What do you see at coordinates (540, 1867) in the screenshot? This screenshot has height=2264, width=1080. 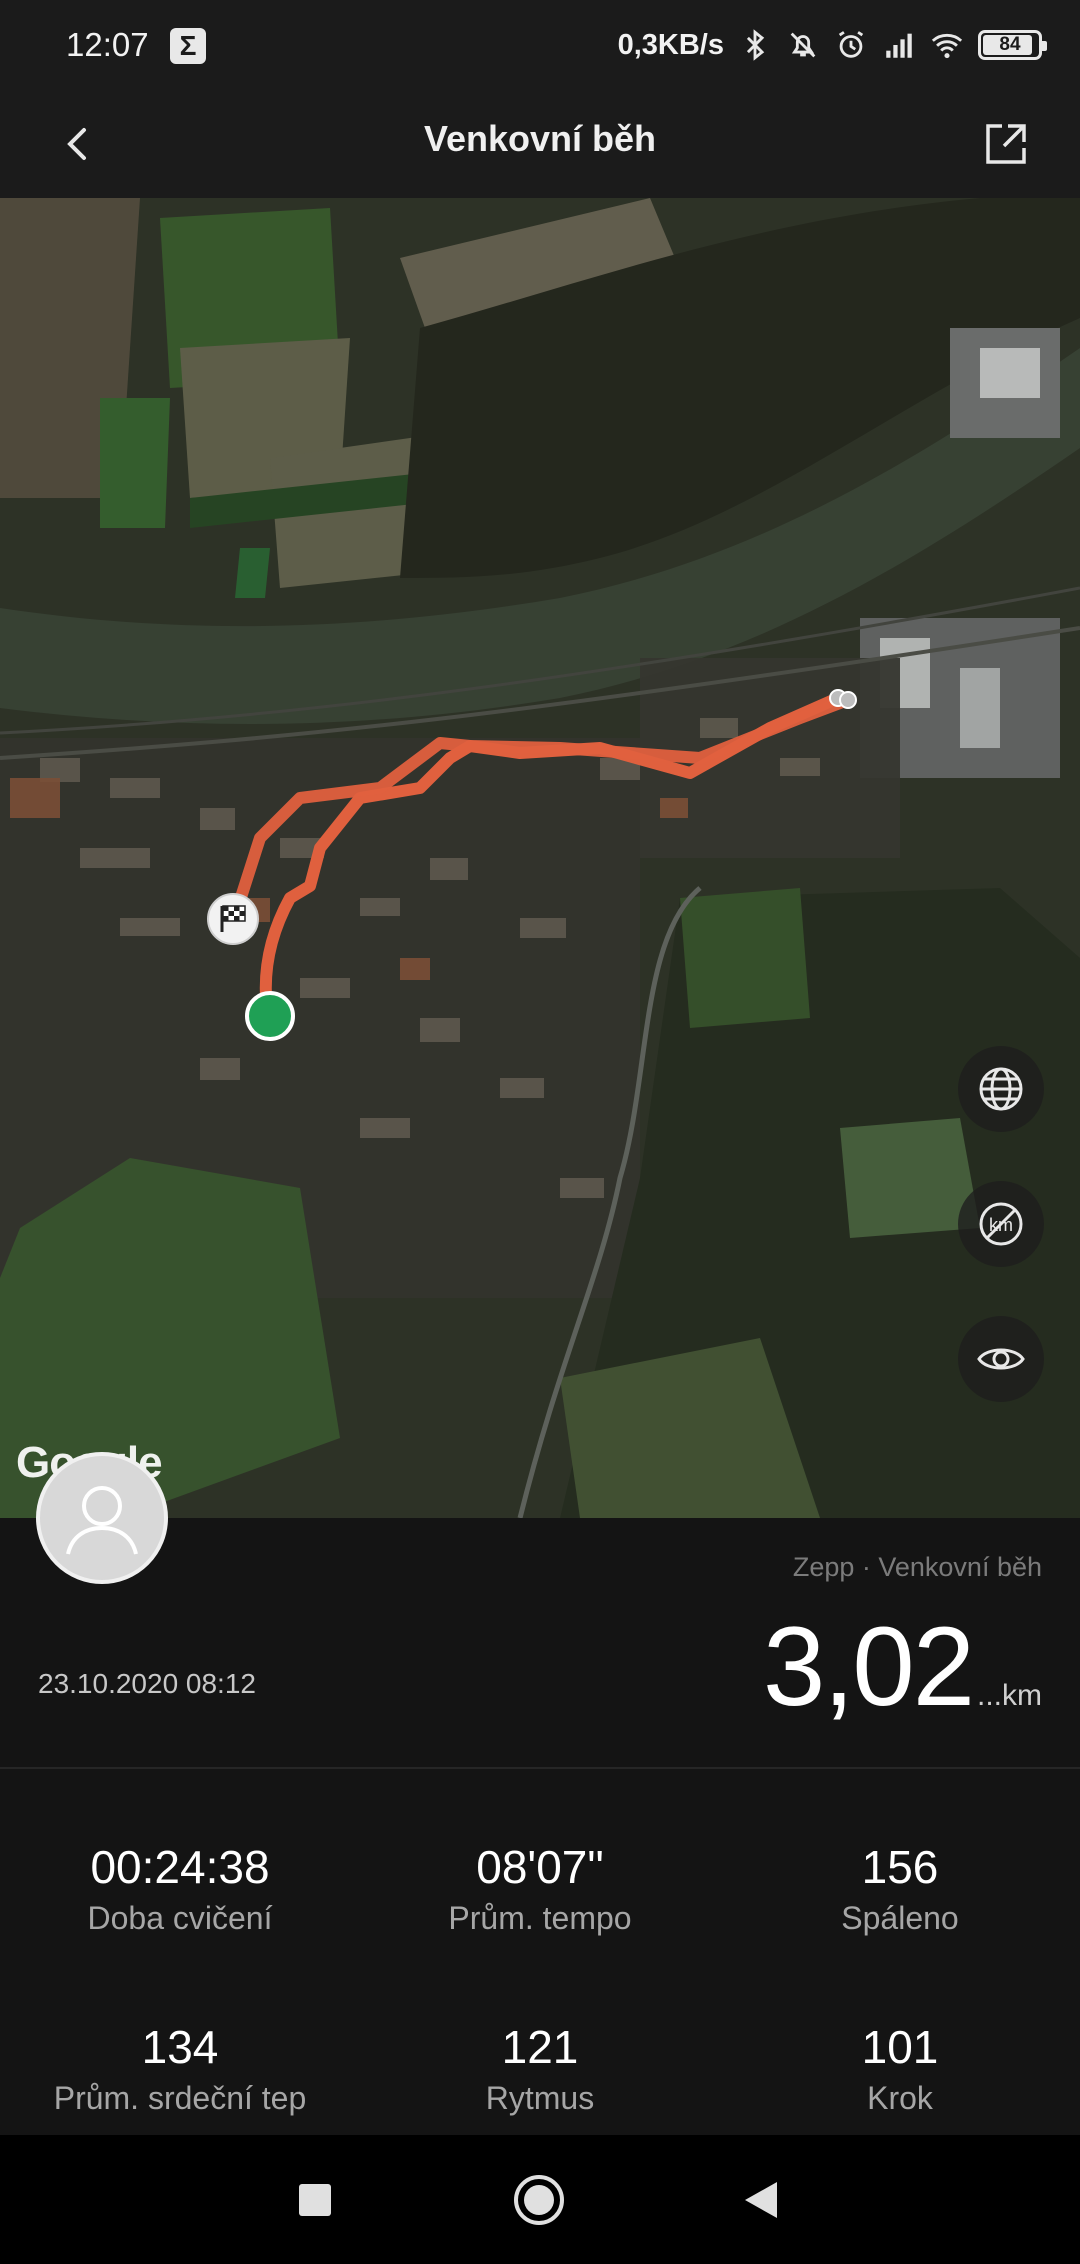 I see `stat-value: 08'07"` at bounding box center [540, 1867].